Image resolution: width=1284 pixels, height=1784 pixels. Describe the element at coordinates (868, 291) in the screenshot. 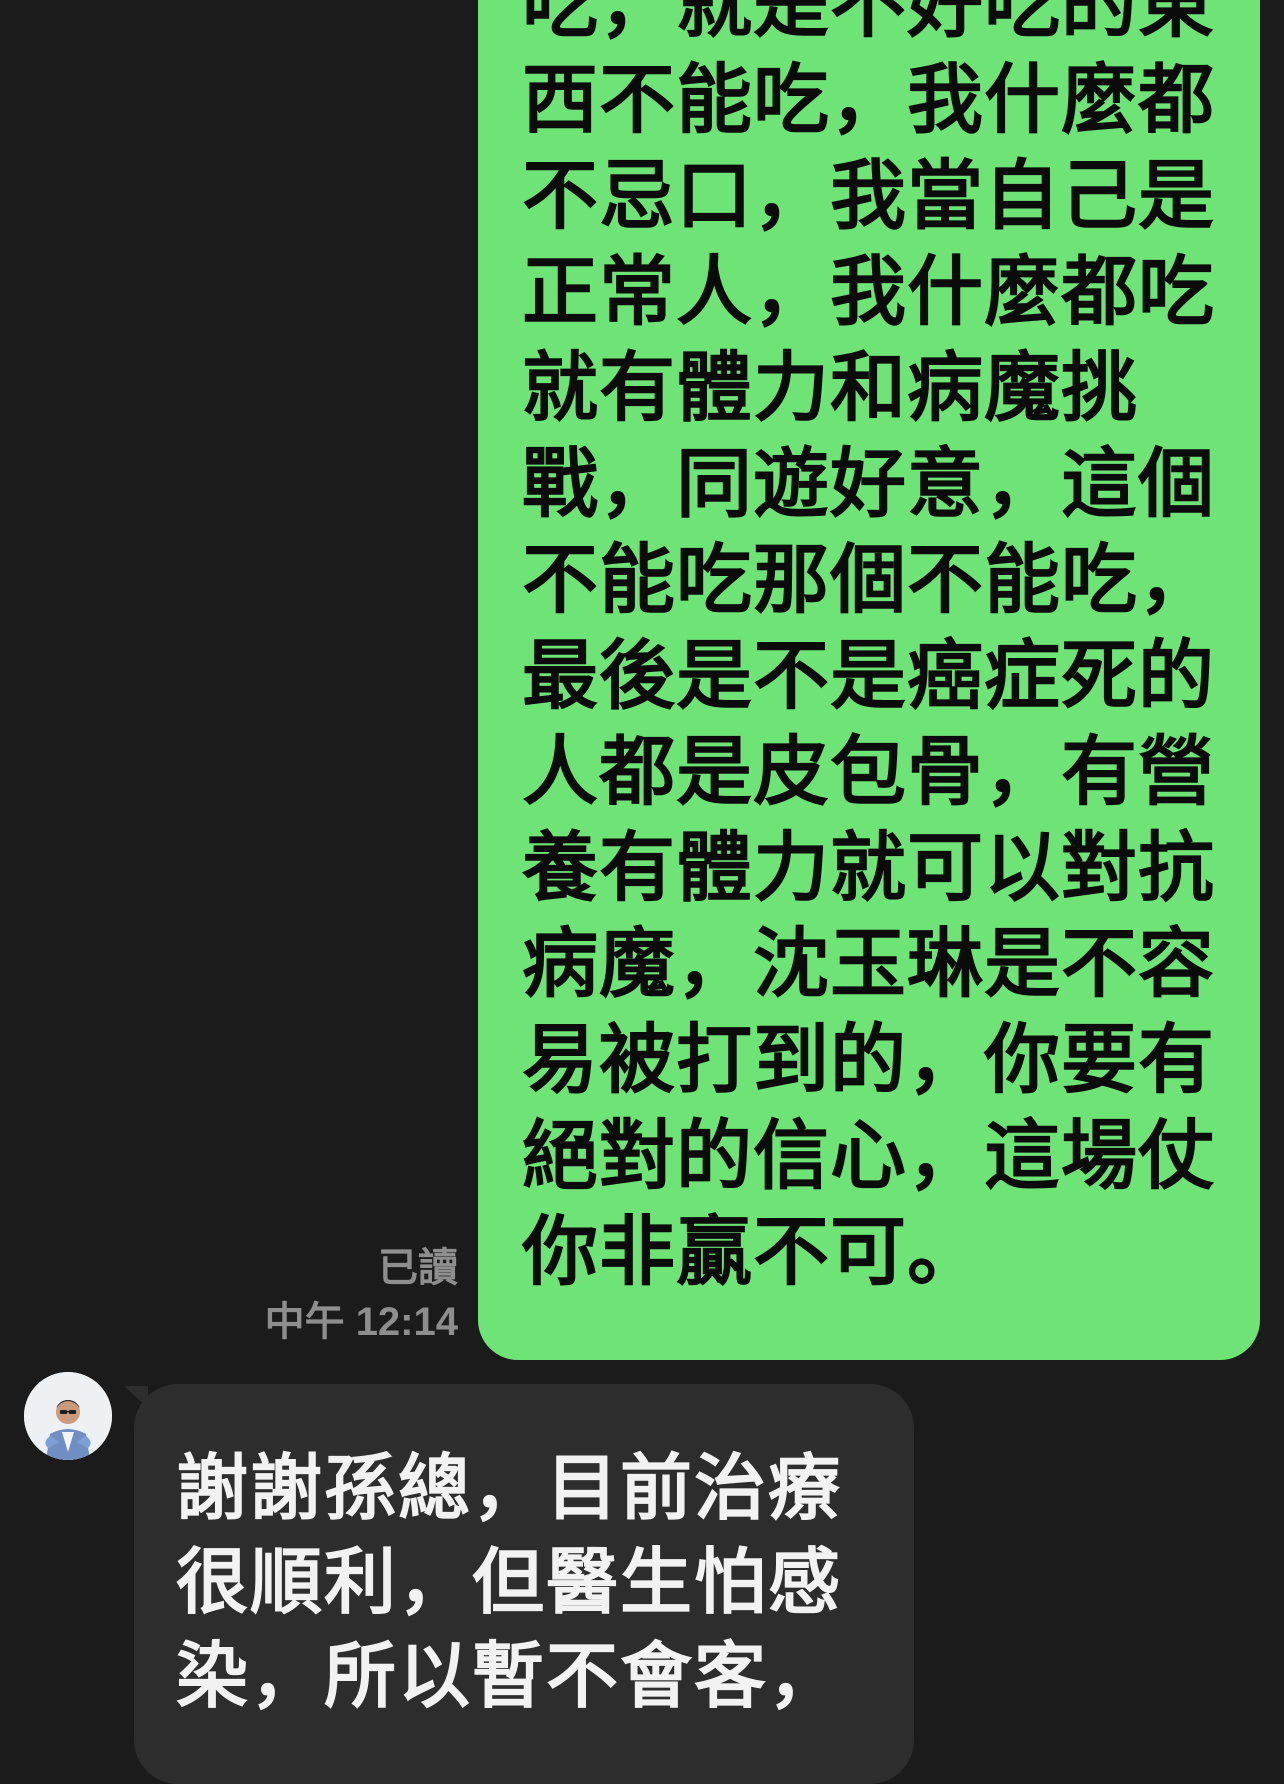

I see `sent-message-line: 正常人，我什麼都吃` at that location.